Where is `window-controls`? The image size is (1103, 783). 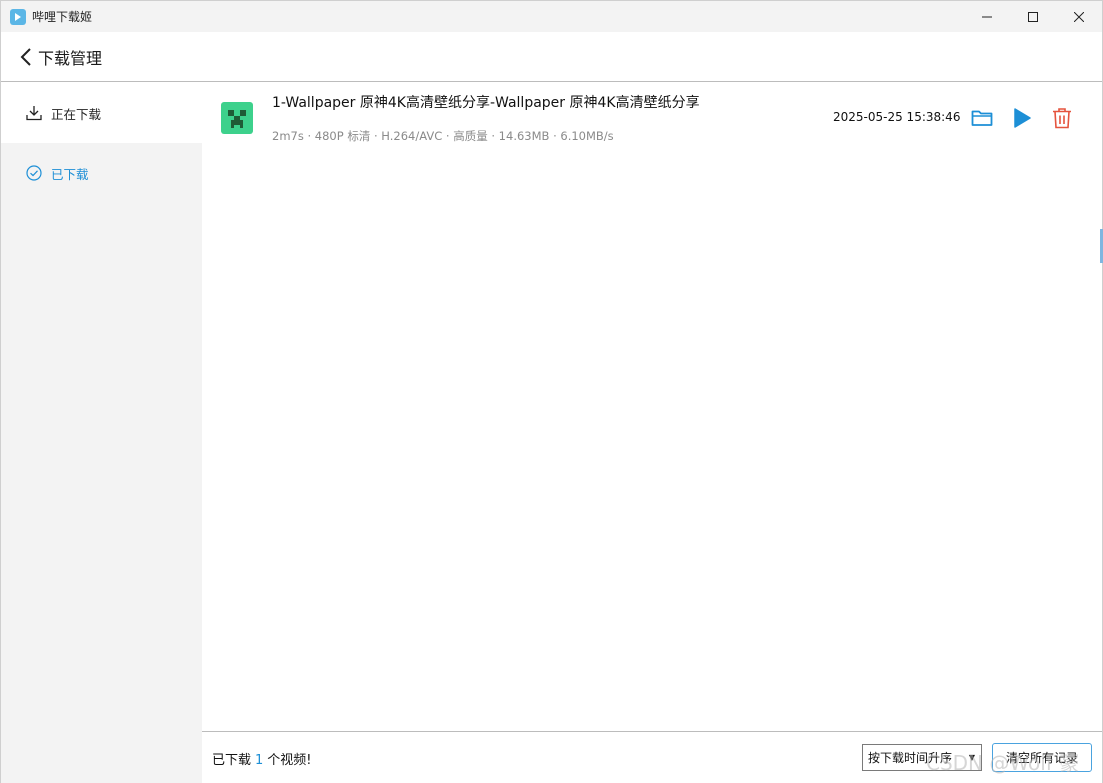
window-controls is located at coordinates (1033, 16).